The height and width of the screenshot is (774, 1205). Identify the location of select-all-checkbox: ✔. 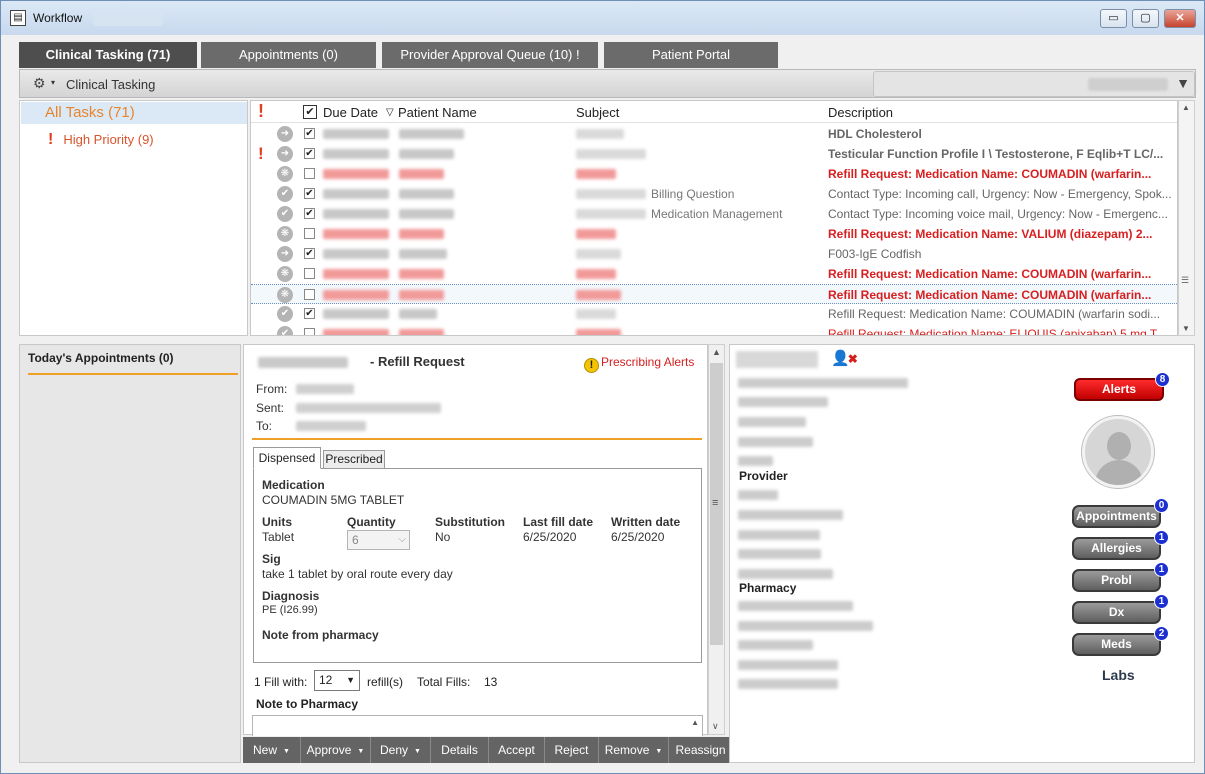
(310, 112).